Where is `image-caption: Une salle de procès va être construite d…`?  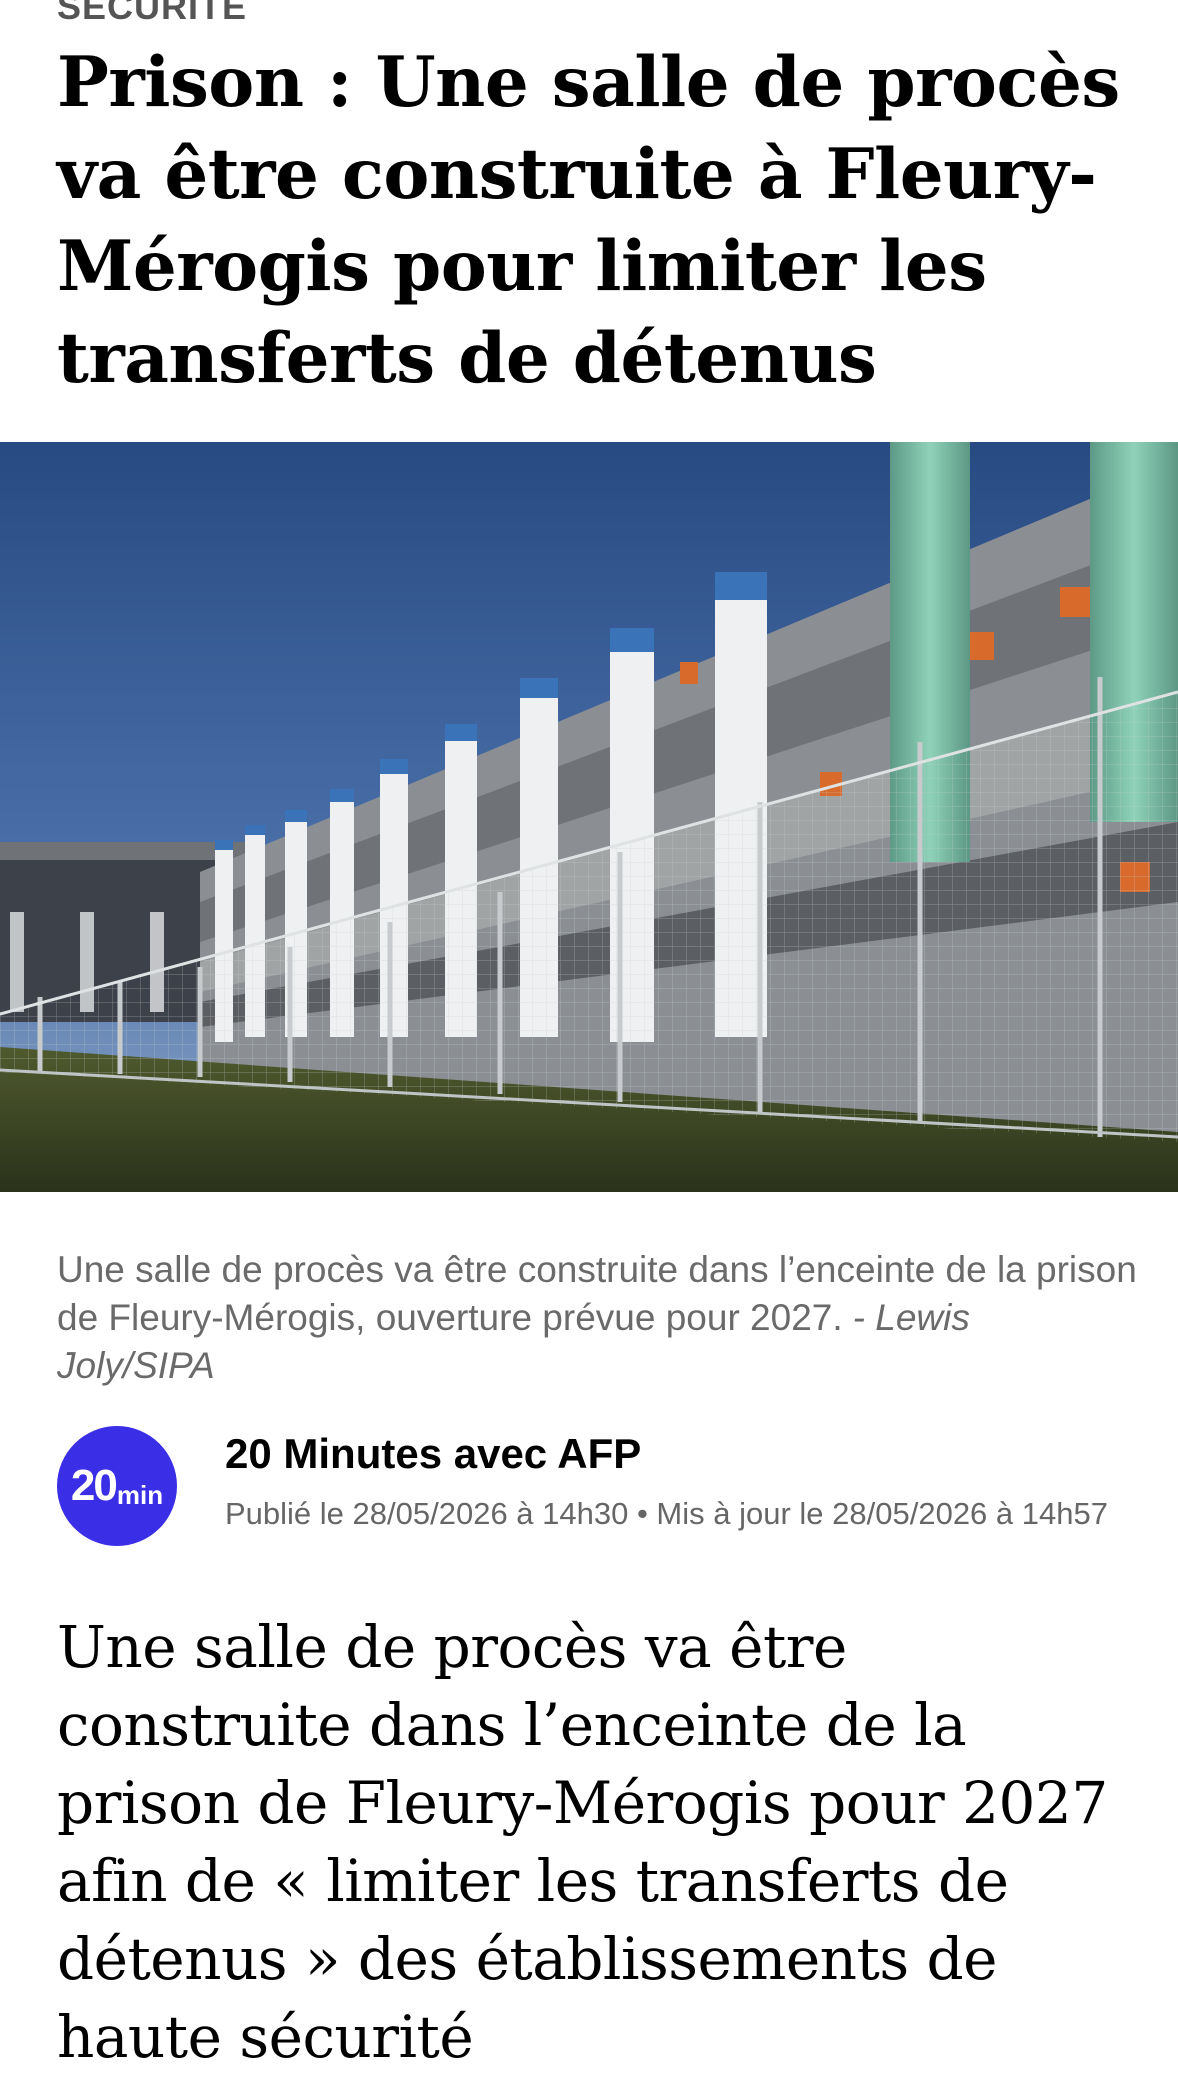
image-caption: Une salle de procès va être construite d… is located at coordinates (597, 1318).